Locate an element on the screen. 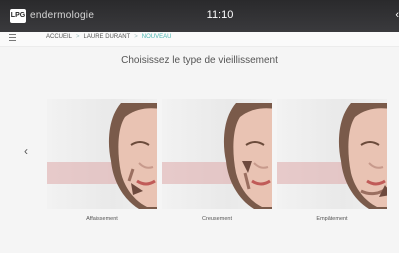 Image resolution: width=399 pixels, height=253 pixels. chevron-left-icon: ‹ is located at coordinates (26, 151).